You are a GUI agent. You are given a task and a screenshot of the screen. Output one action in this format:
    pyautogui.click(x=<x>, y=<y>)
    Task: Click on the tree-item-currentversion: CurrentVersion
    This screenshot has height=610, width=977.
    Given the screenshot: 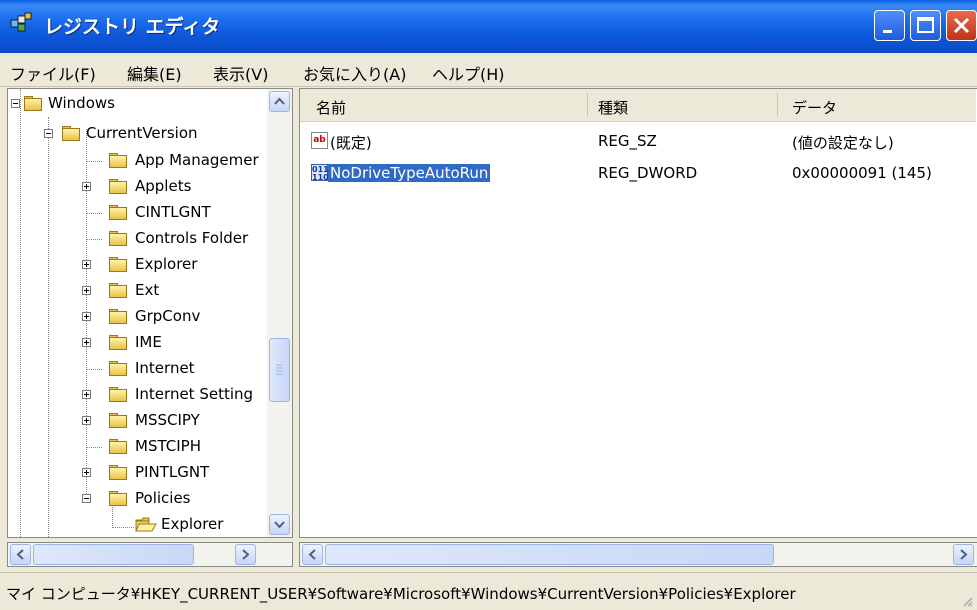 What is the action you would take?
    pyautogui.click(x=142, y=133)
    